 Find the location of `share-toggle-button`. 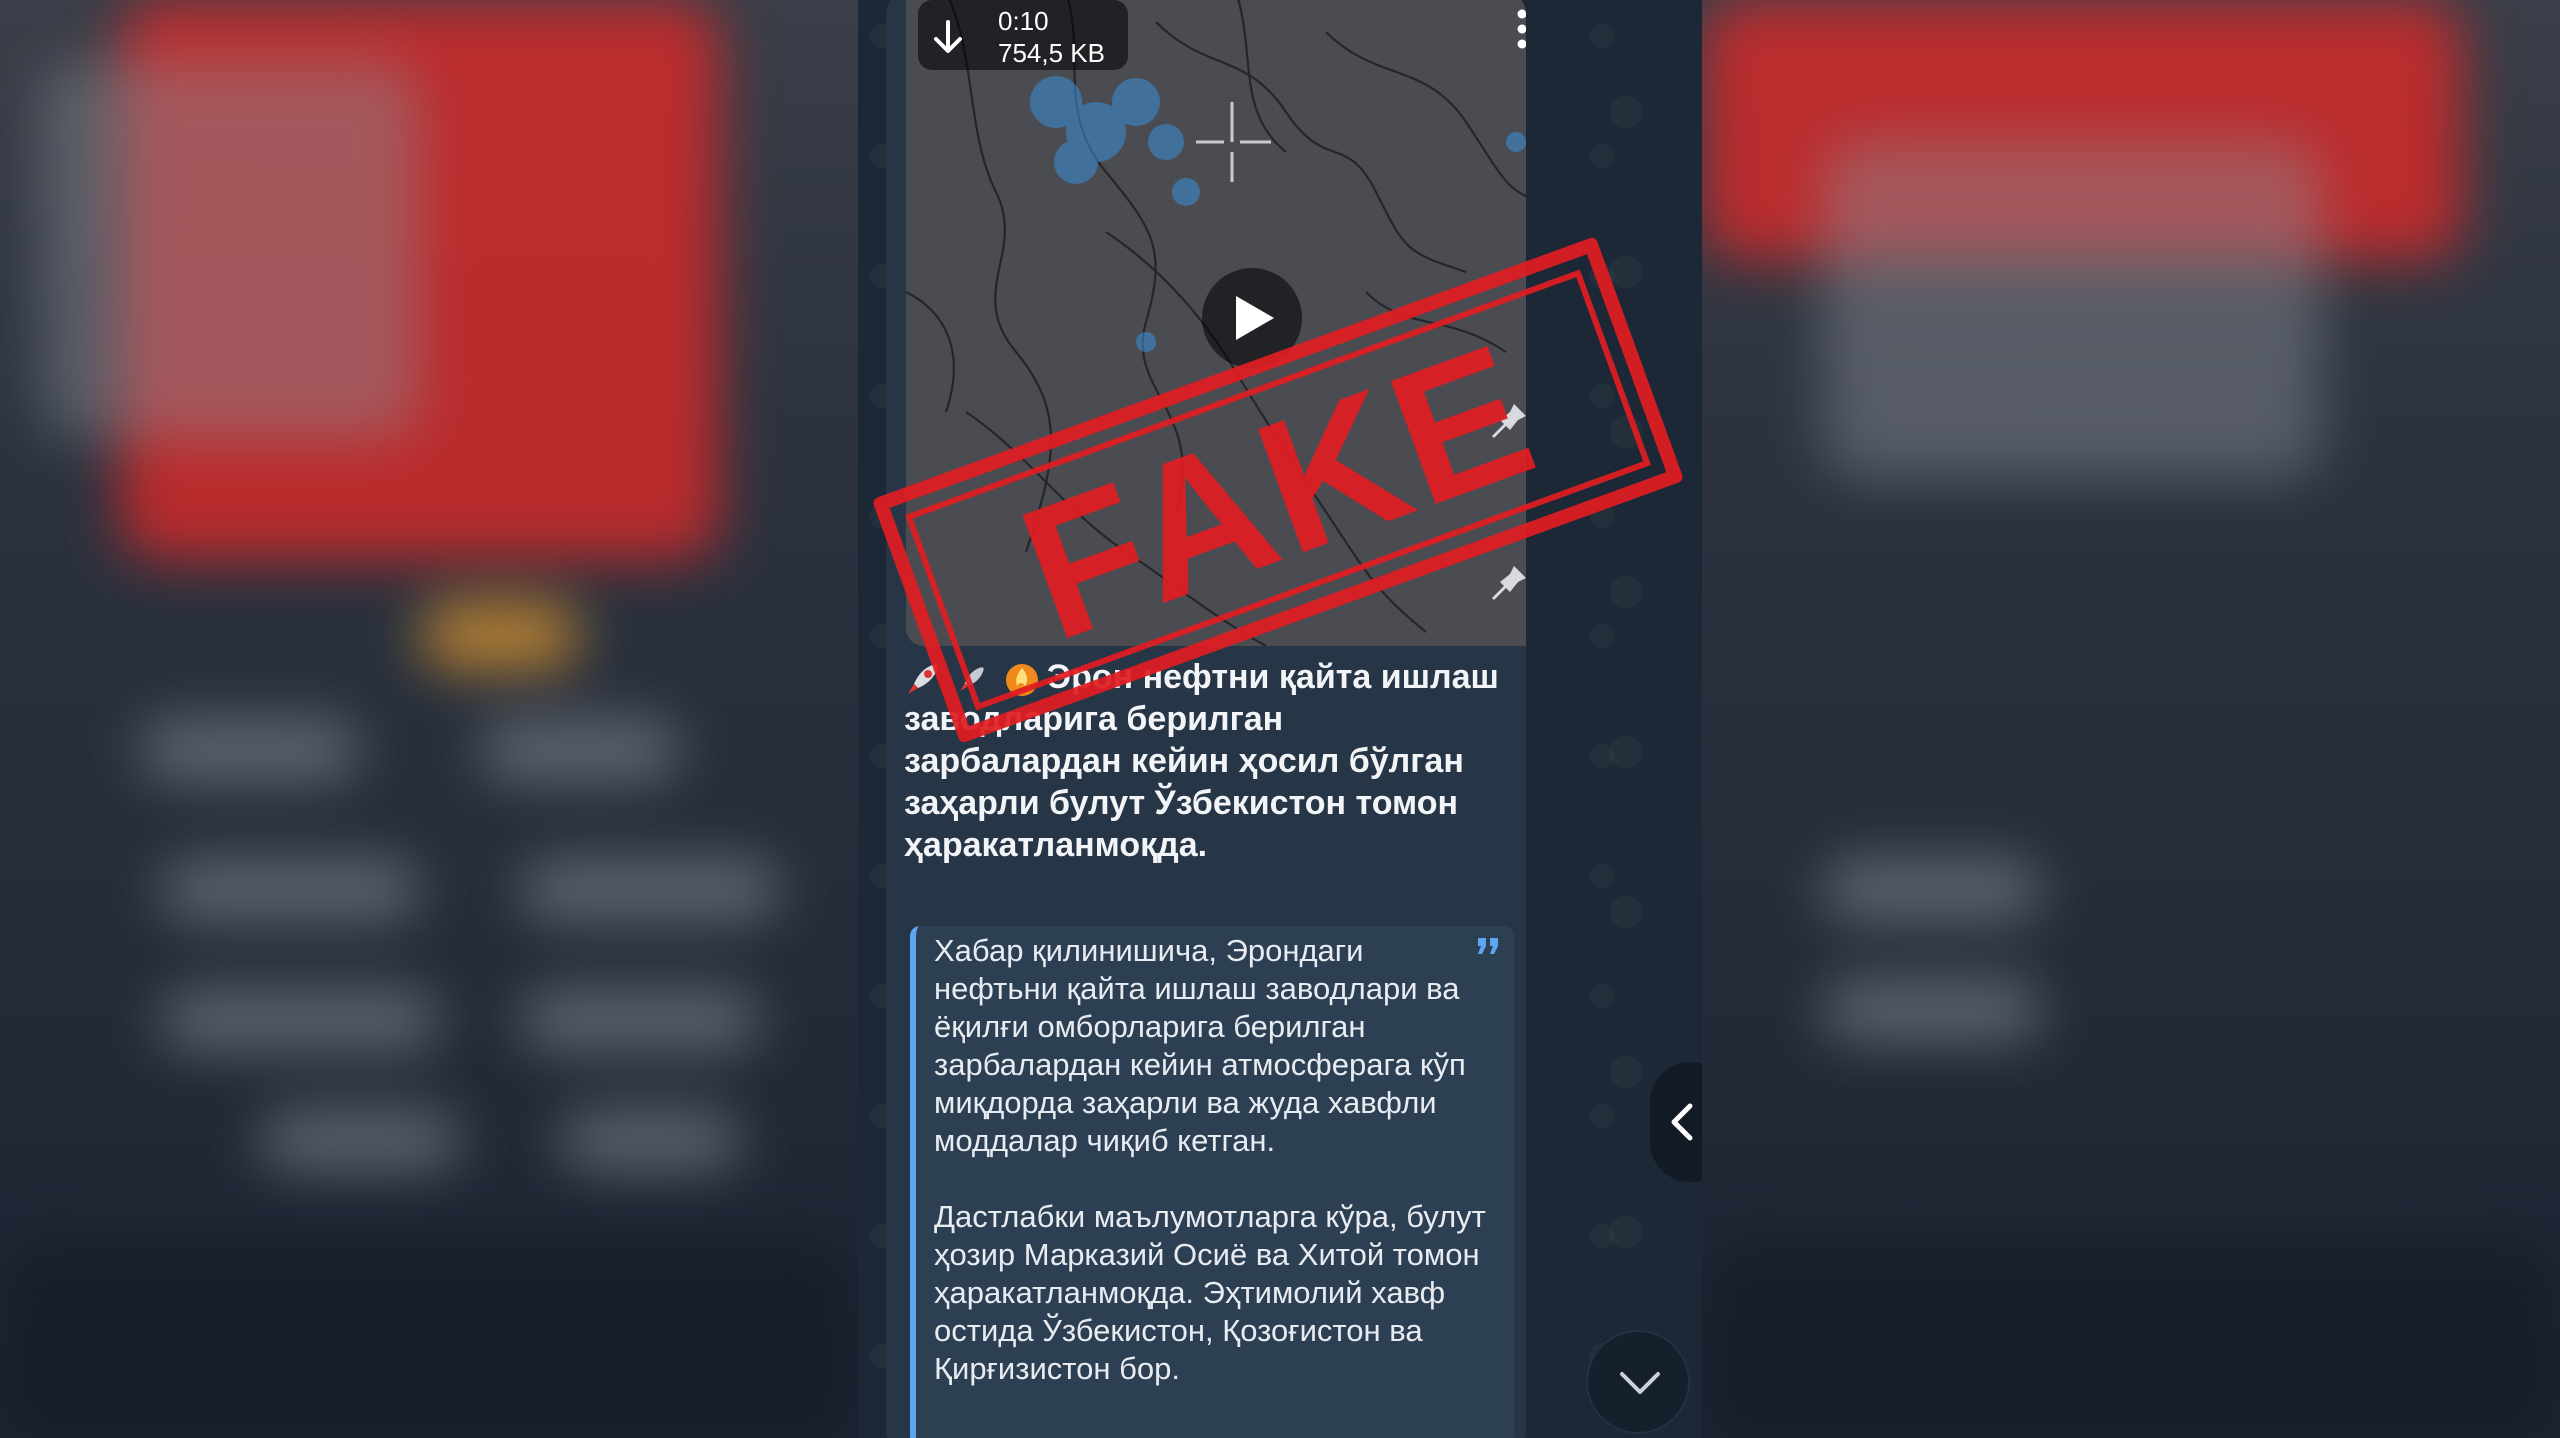

share-toggle-button is located at coordinates (1676, 1122).